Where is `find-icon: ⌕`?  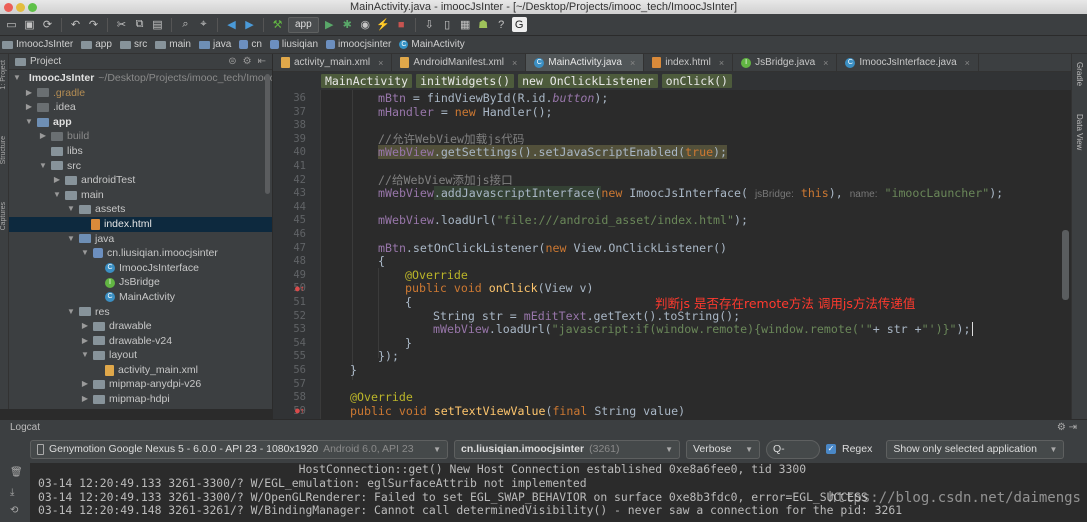 find-icon: ⌕ is located at coordinates (185, 24).